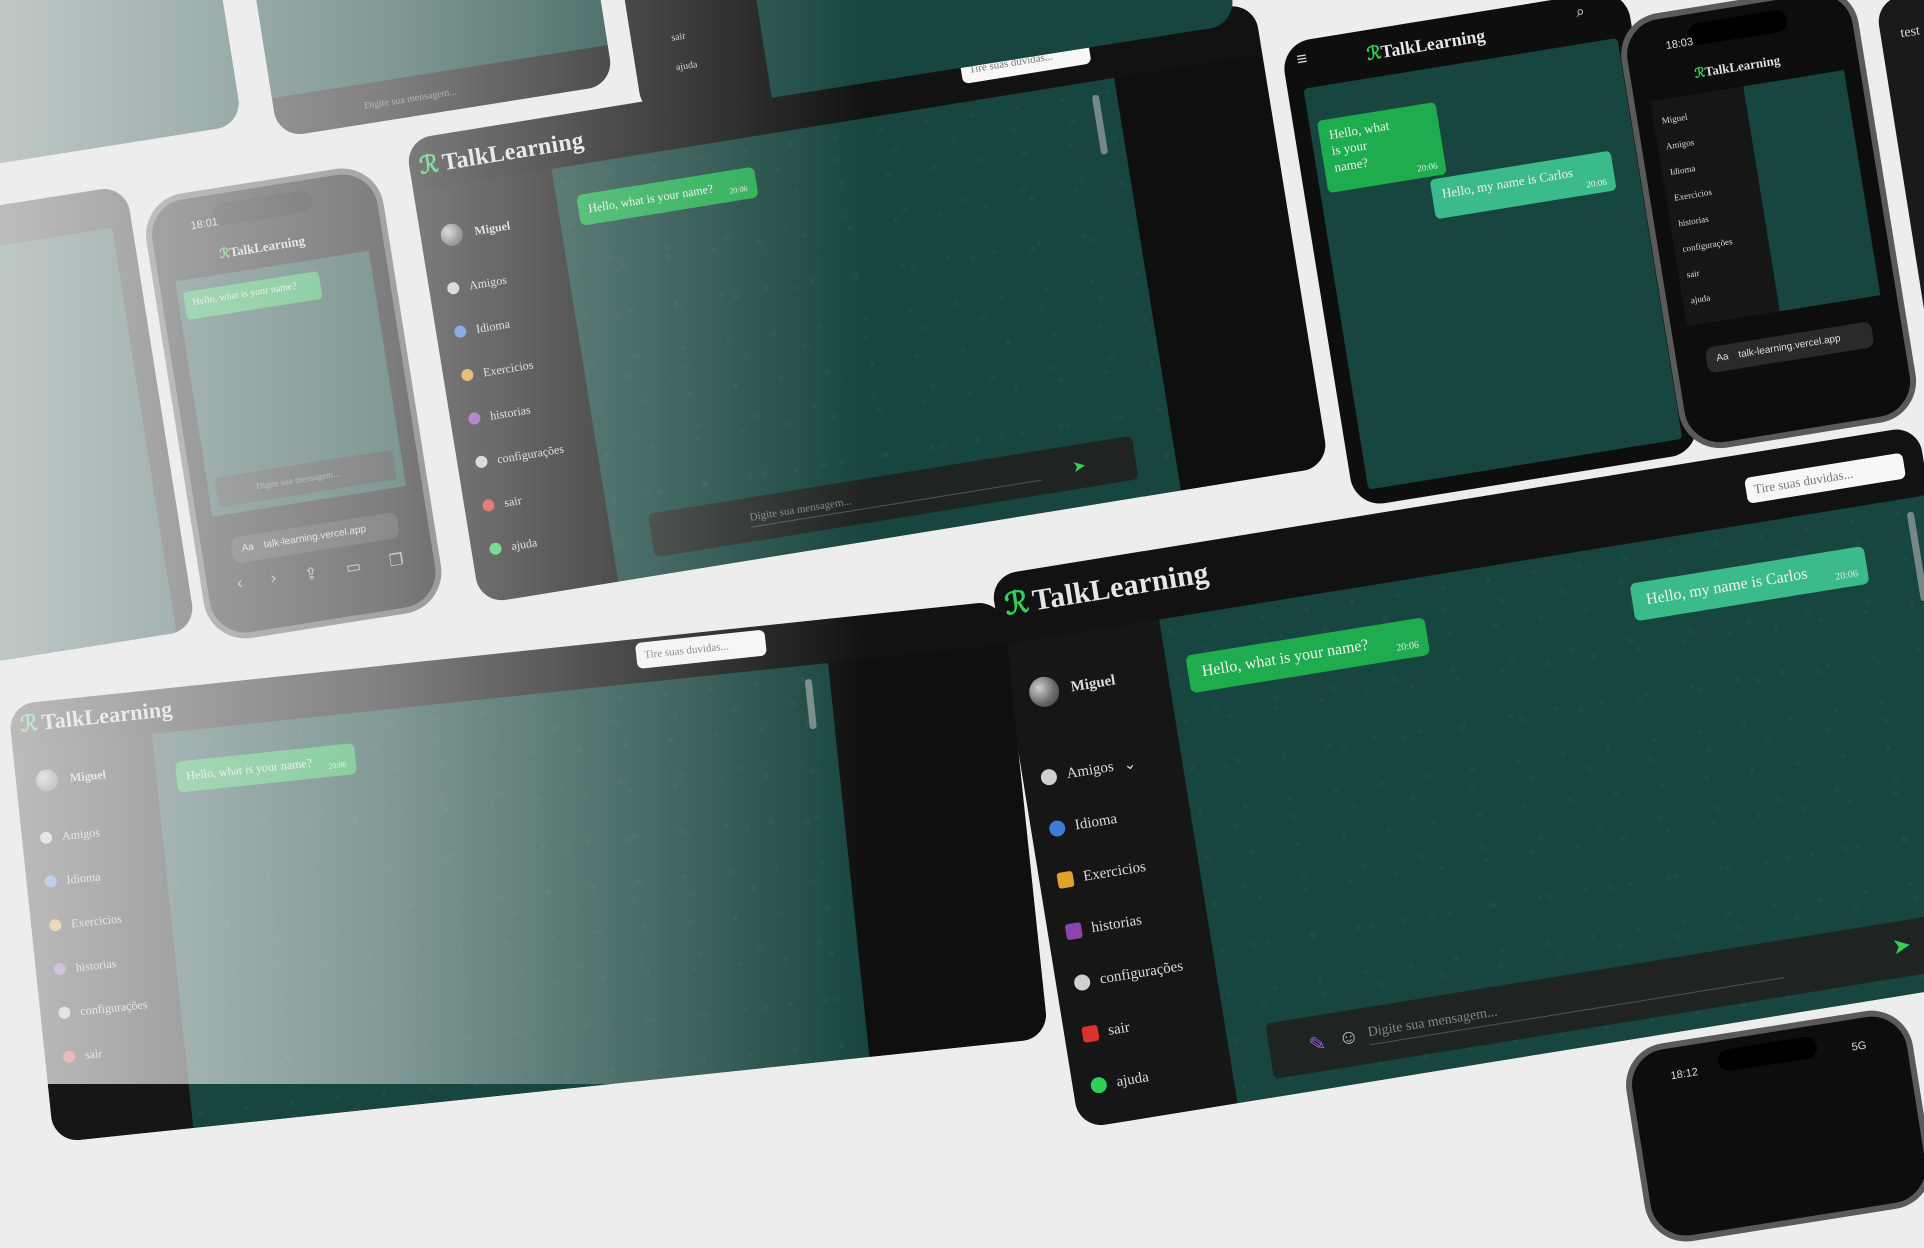 Image resolution: width=1924 pixels, height=1248 pixels. I want to click on emoji-icon: ☺, so click(1349, 1038).